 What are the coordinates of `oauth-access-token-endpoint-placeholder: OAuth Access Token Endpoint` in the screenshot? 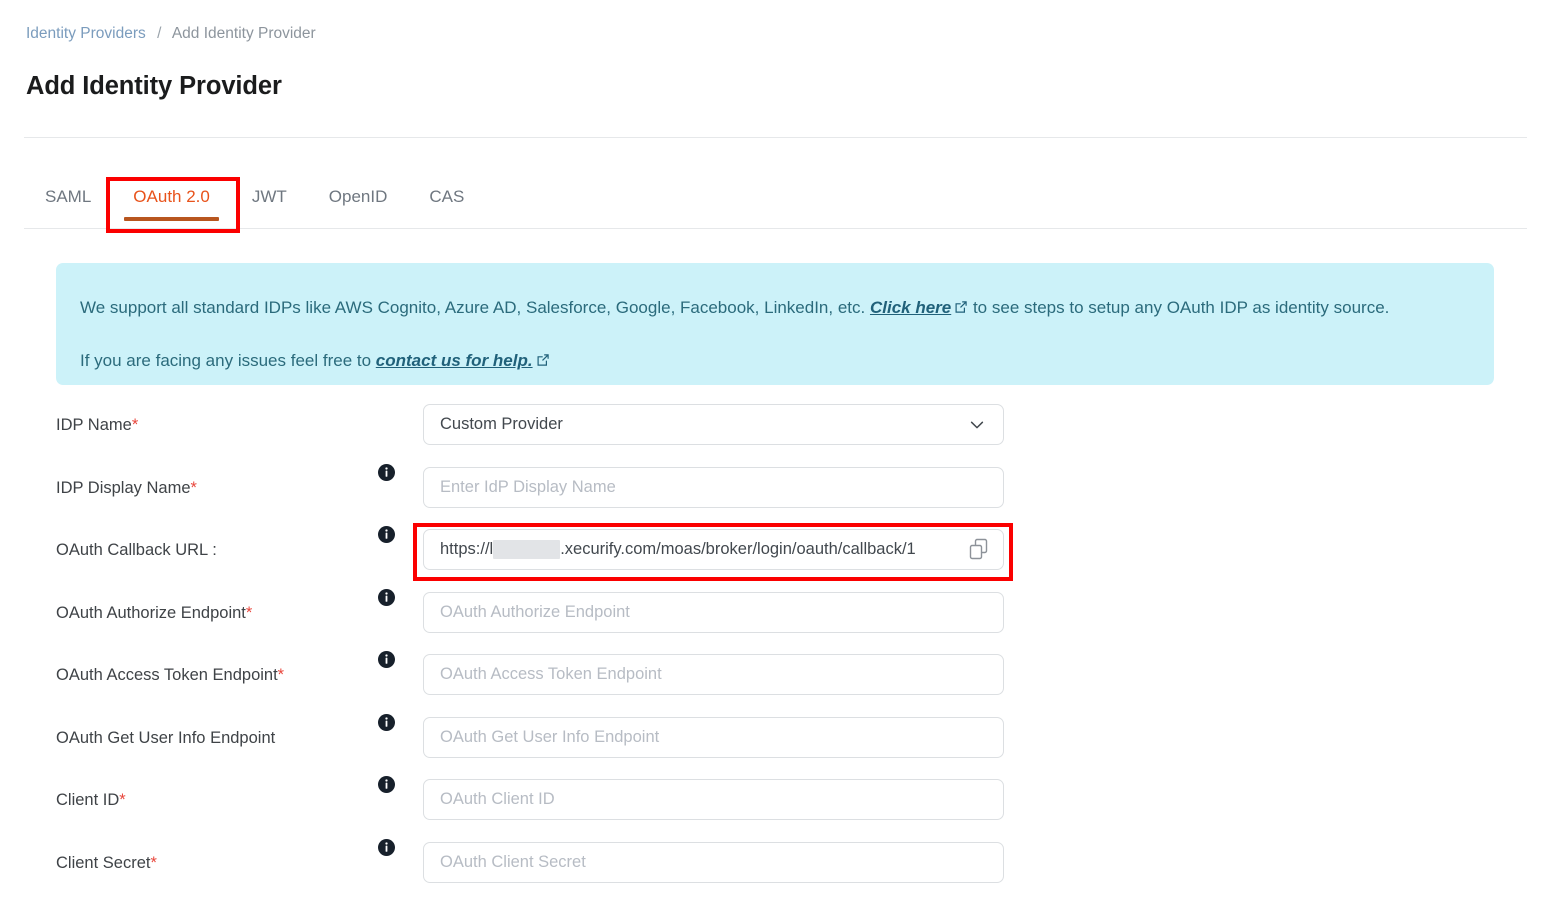 It's located at (551, 674).